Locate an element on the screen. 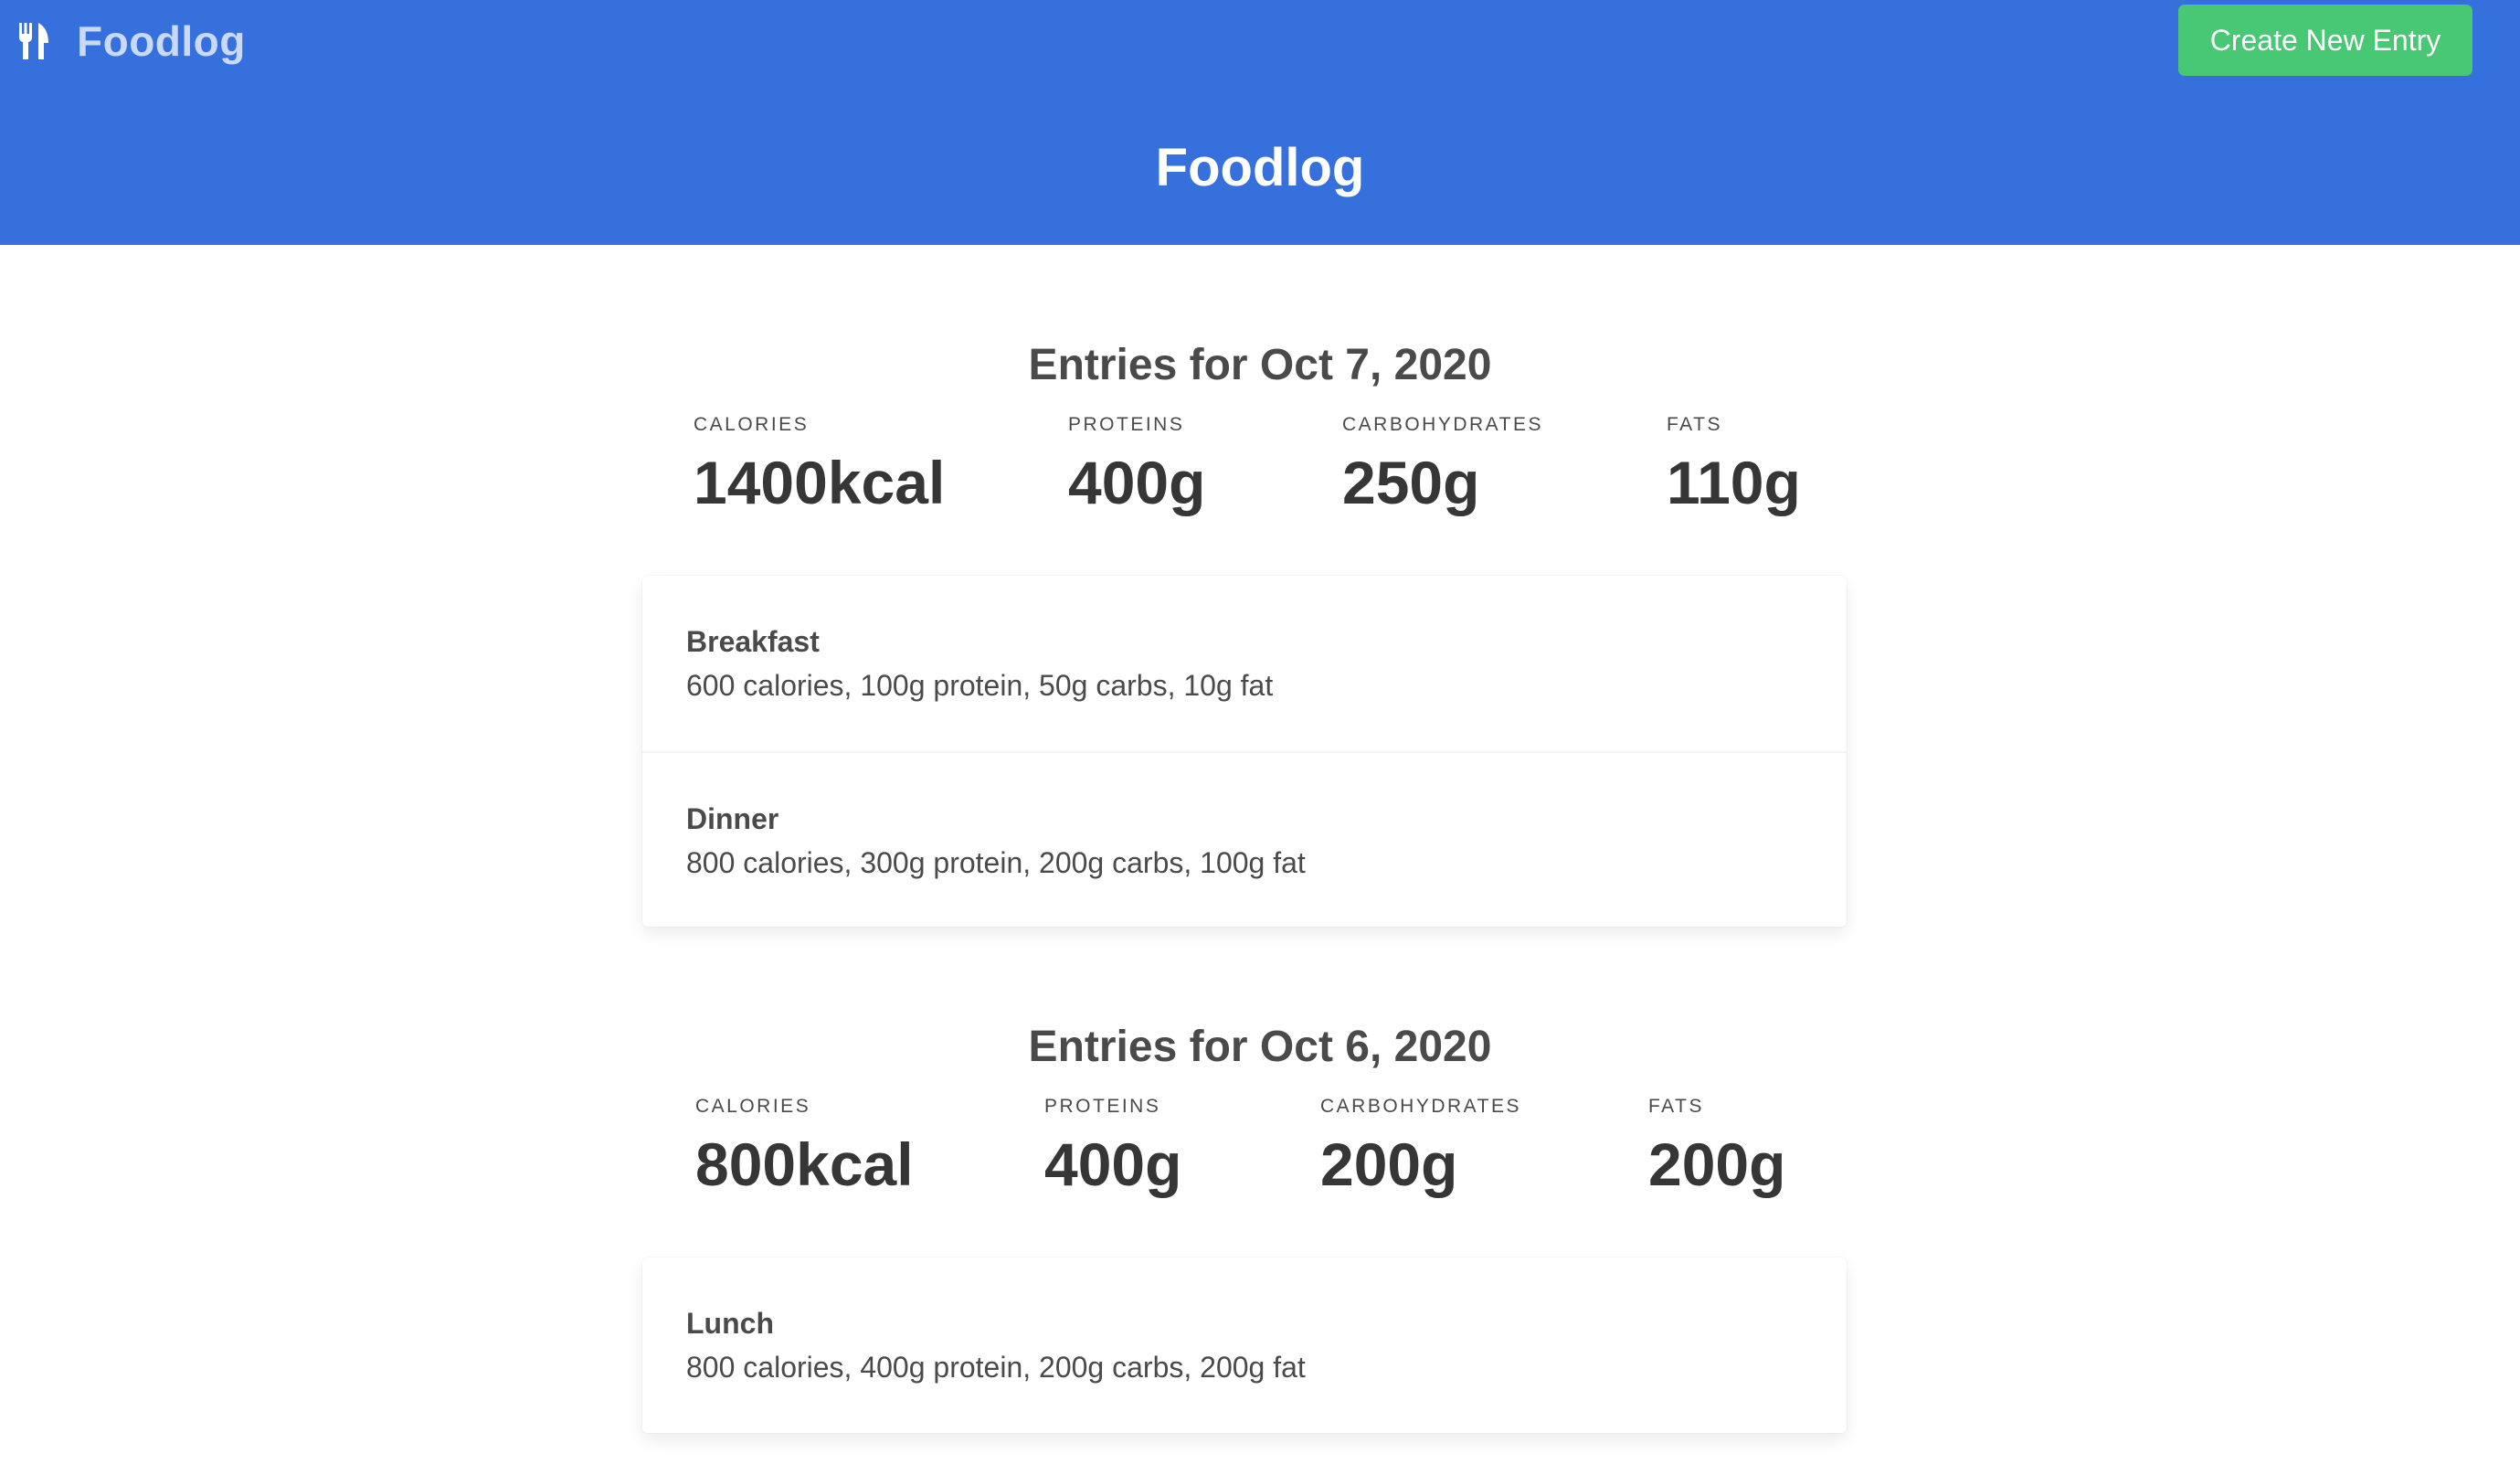  stat-value: 800kcal is located at coordinates (804, 1164).